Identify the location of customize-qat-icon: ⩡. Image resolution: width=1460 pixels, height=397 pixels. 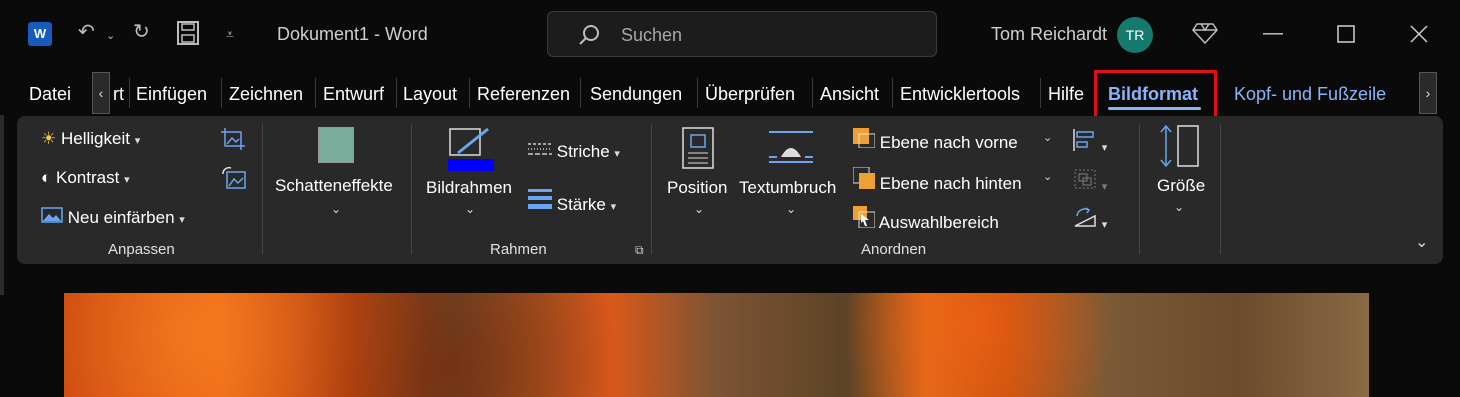
(230, 34).